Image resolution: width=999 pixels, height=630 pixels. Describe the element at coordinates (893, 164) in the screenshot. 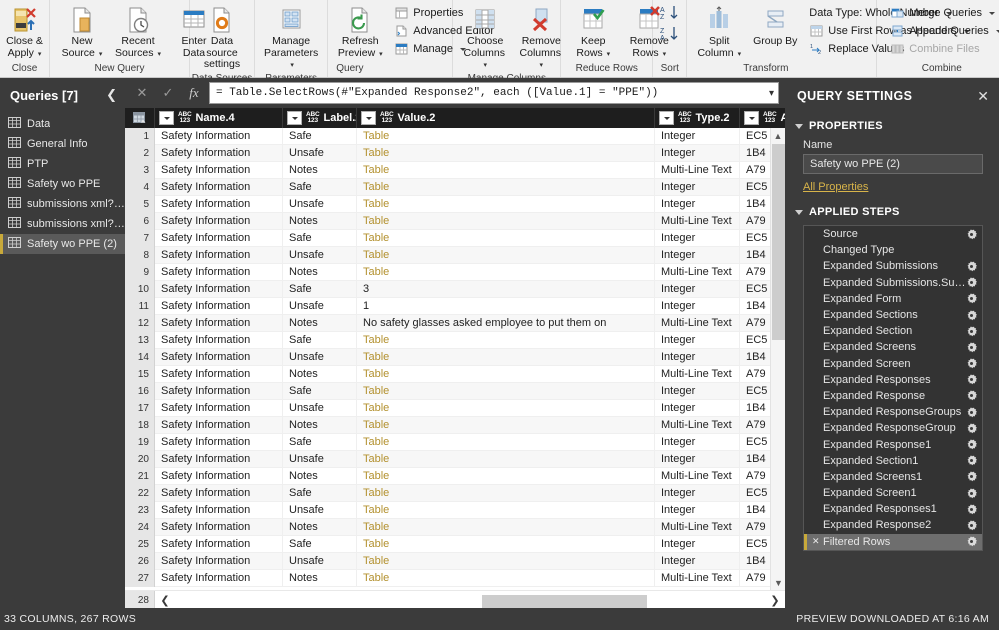

I see `query-name-input: Safety wo PPE (2)` at that location.